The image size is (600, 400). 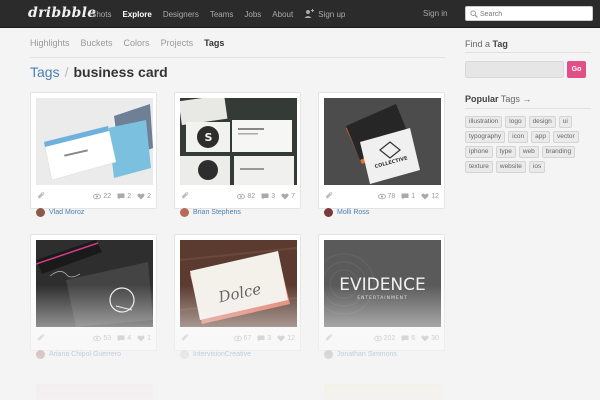 I want to click on subnav-buckets: Buckets, so click(x=97, y=43).